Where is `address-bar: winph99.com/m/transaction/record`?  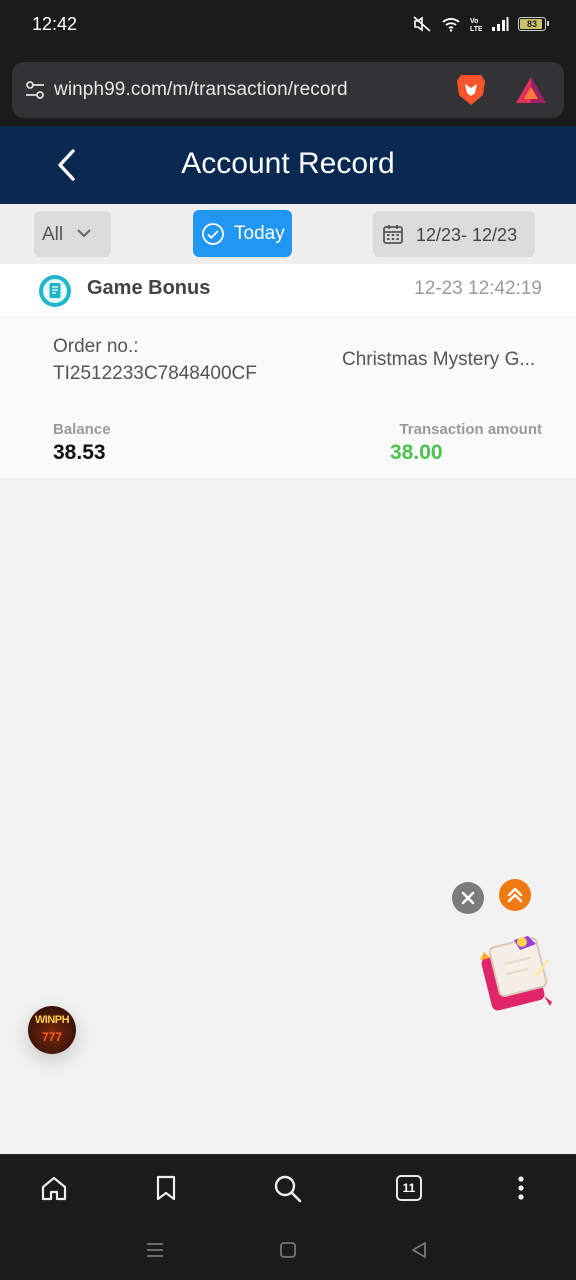
address-bar: winph99.com/m/transaction/record is located at coordinates (288, 90).